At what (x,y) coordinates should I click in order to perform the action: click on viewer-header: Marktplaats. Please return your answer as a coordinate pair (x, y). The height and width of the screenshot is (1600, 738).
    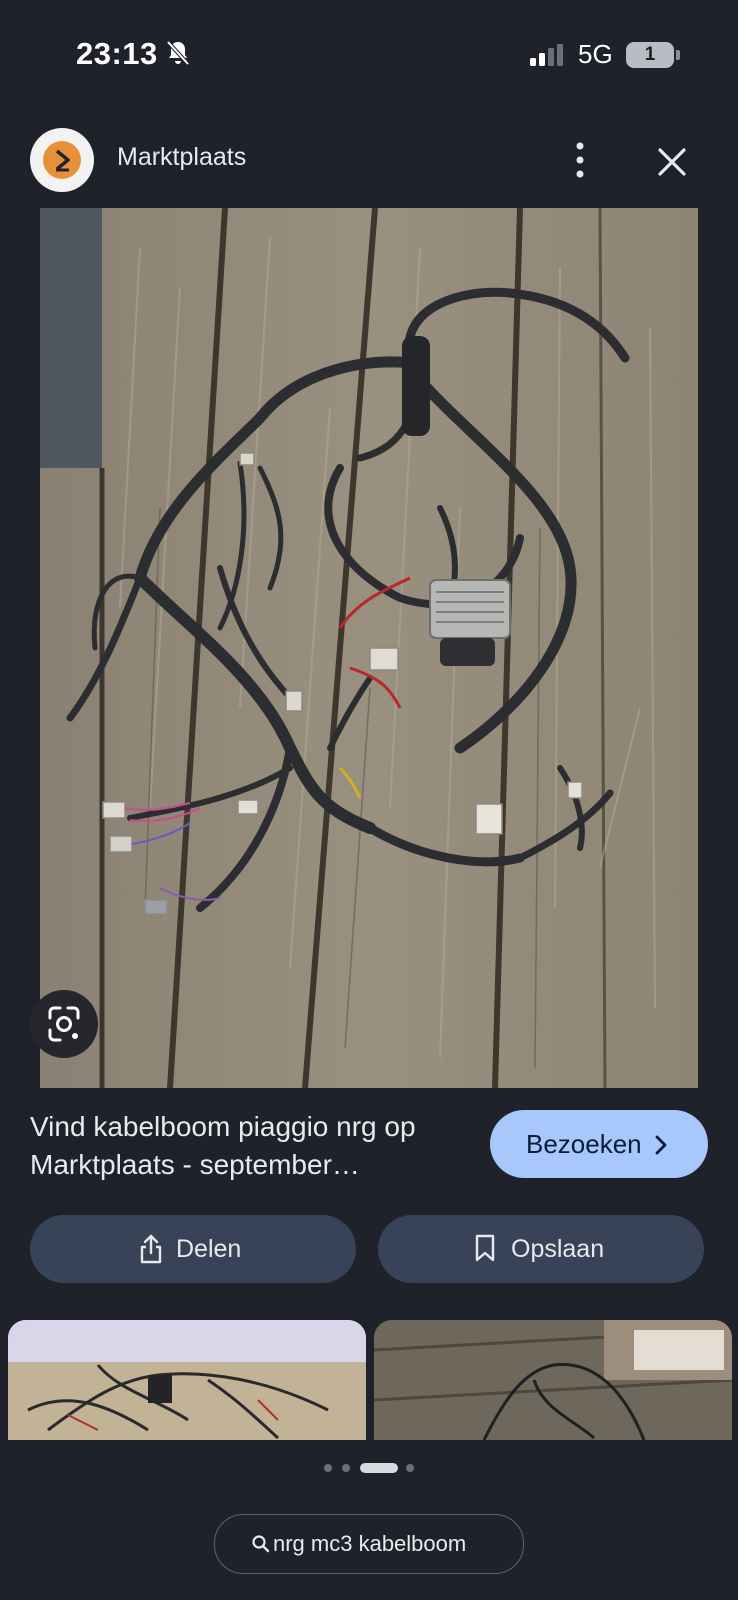
    Looking at the image, I should click on (369, 163).